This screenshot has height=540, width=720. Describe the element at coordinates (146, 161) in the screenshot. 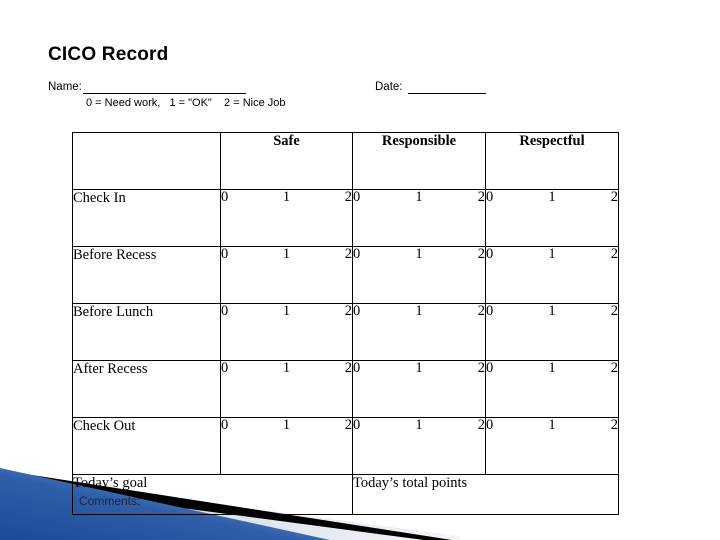

I see `header-cell-blank` at that location.